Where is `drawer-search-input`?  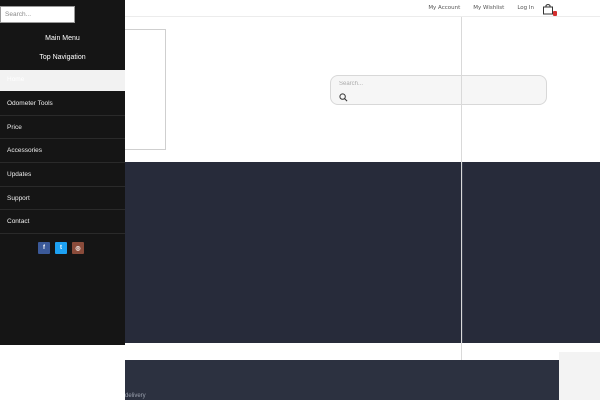
drawer-search-input is located at coordinates (37, 14).